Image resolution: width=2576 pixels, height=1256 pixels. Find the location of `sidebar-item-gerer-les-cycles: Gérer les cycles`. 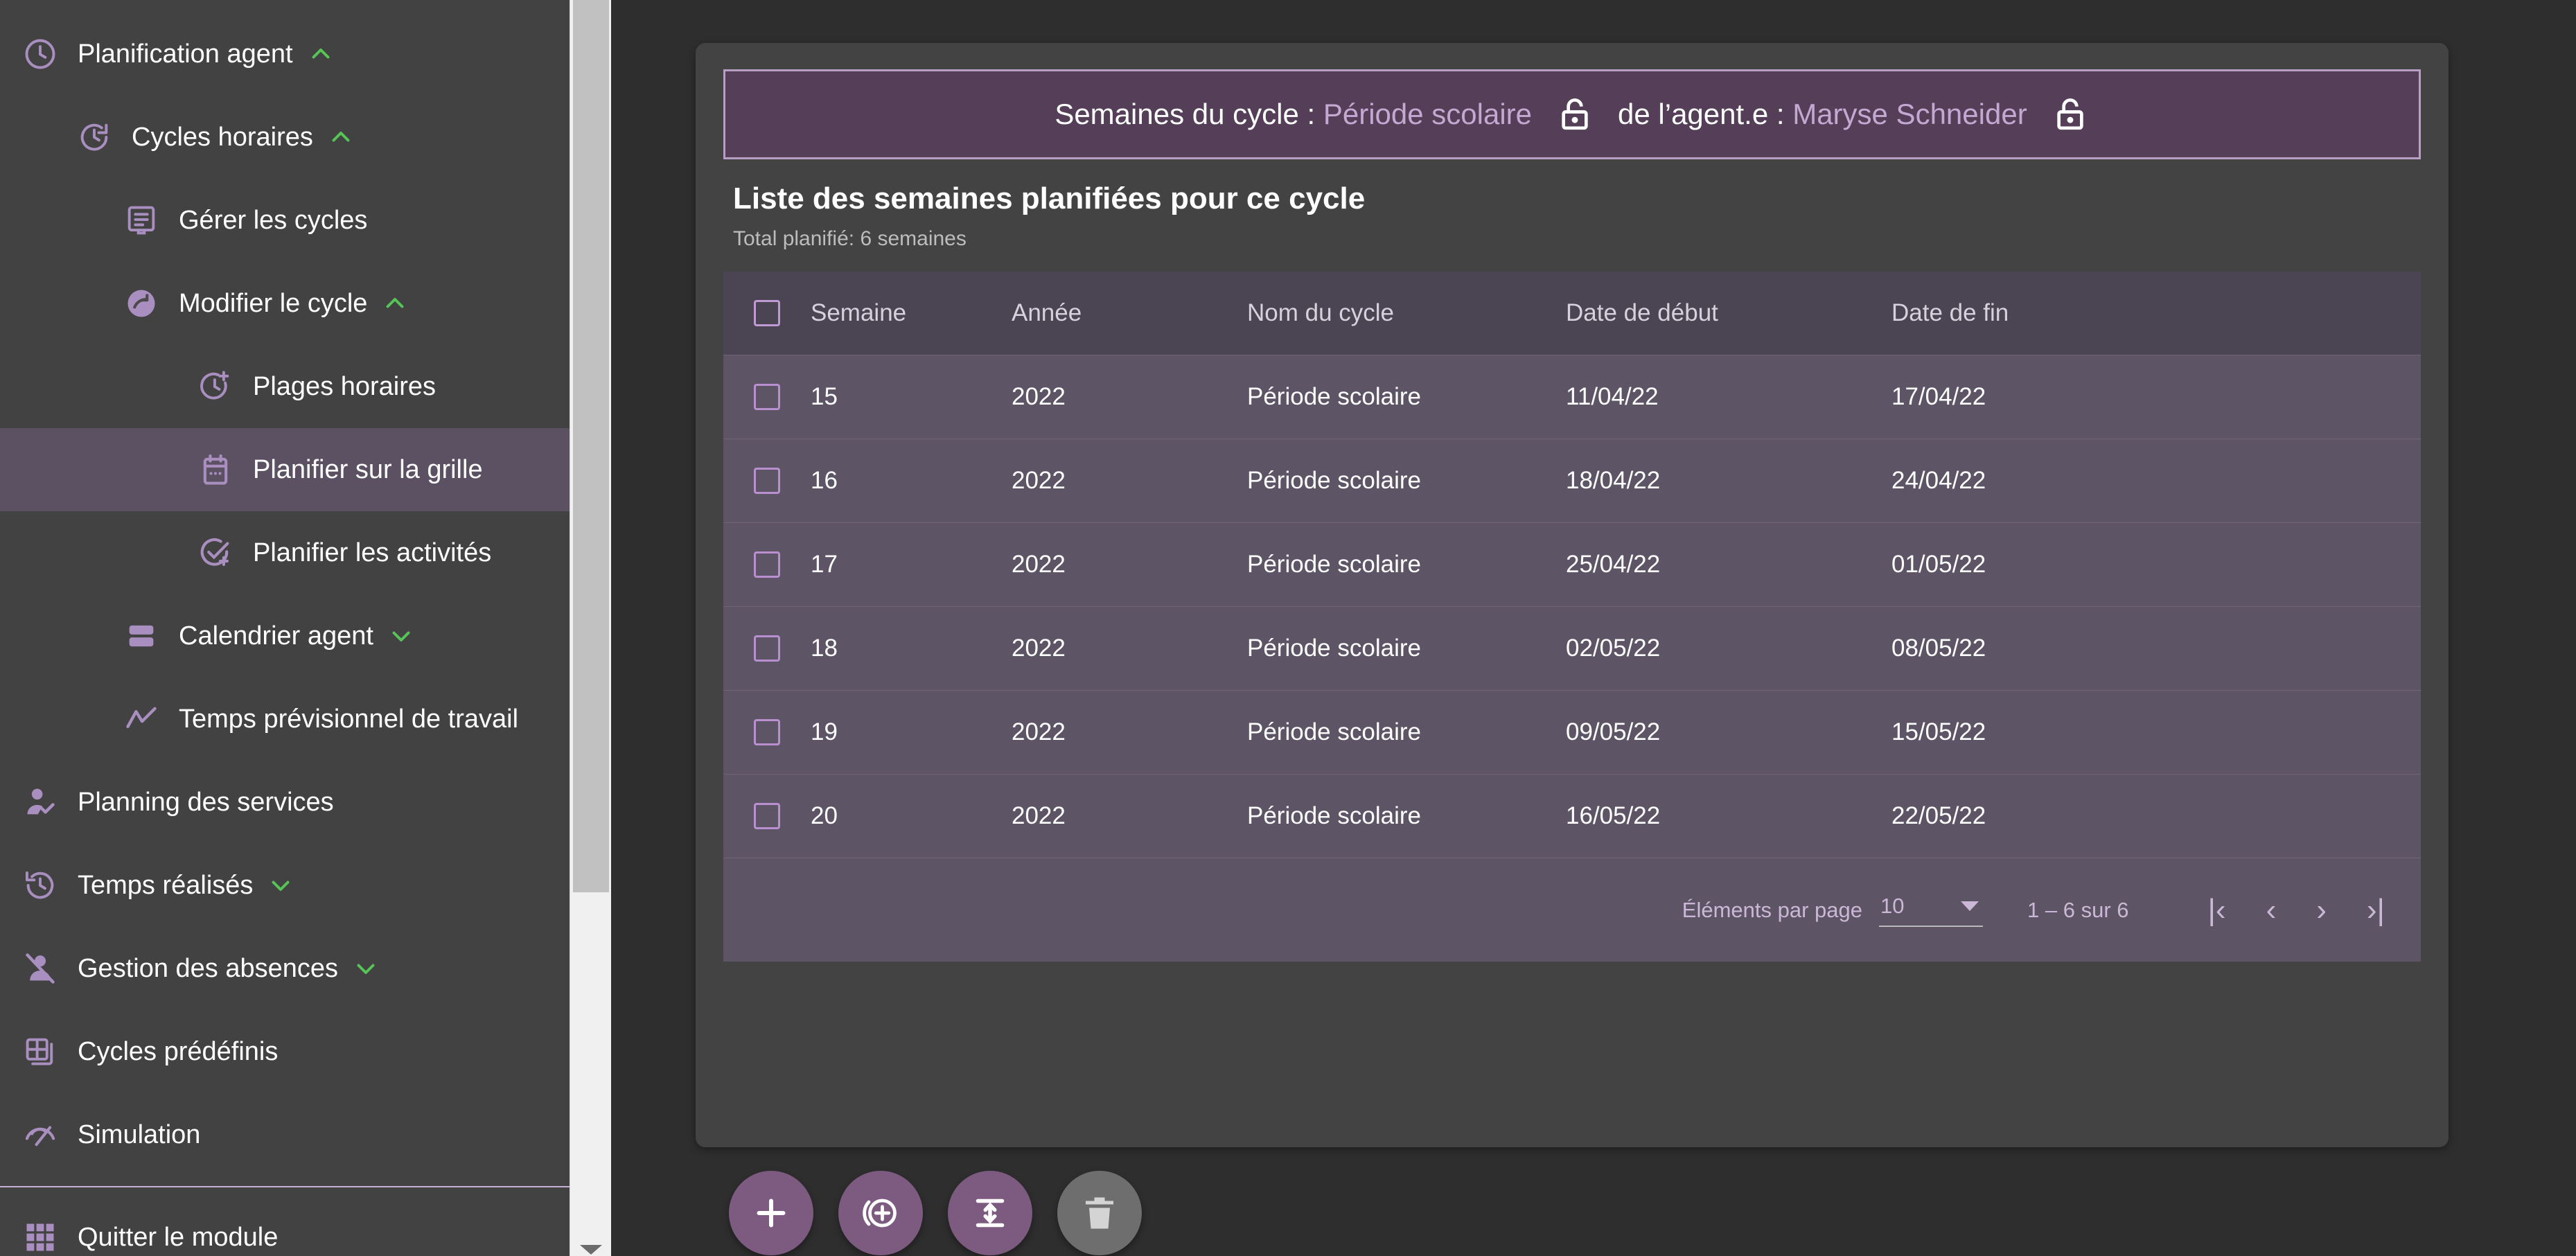

sidebar-item-gerer-les-cycles: Gérer les cycles is located at coordinates (305, 220).